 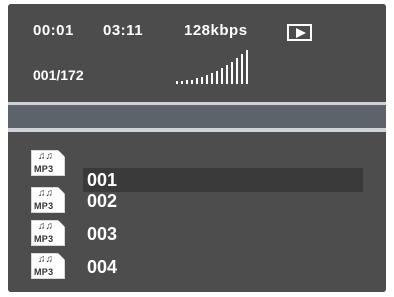 I want to click on playlist-item-name: 001, so click(x=223, y=180).